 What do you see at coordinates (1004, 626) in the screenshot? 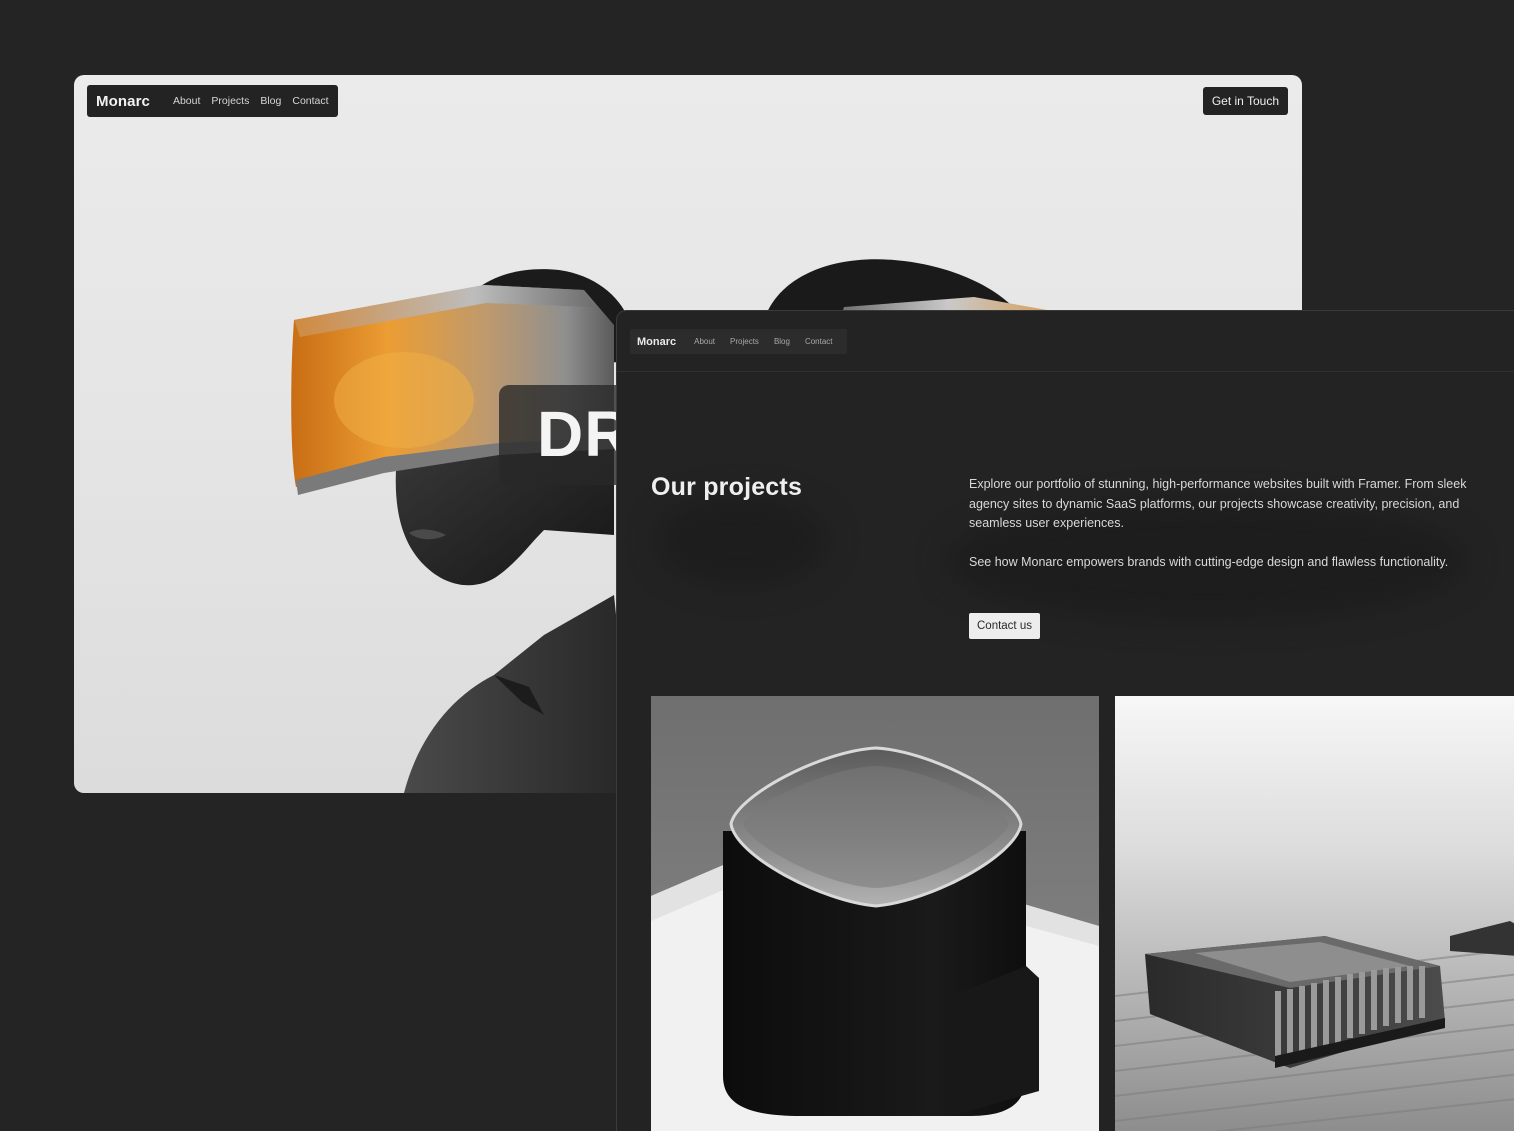
I see `contact-us-button: Contact us` at bounding box center [1004, 626].